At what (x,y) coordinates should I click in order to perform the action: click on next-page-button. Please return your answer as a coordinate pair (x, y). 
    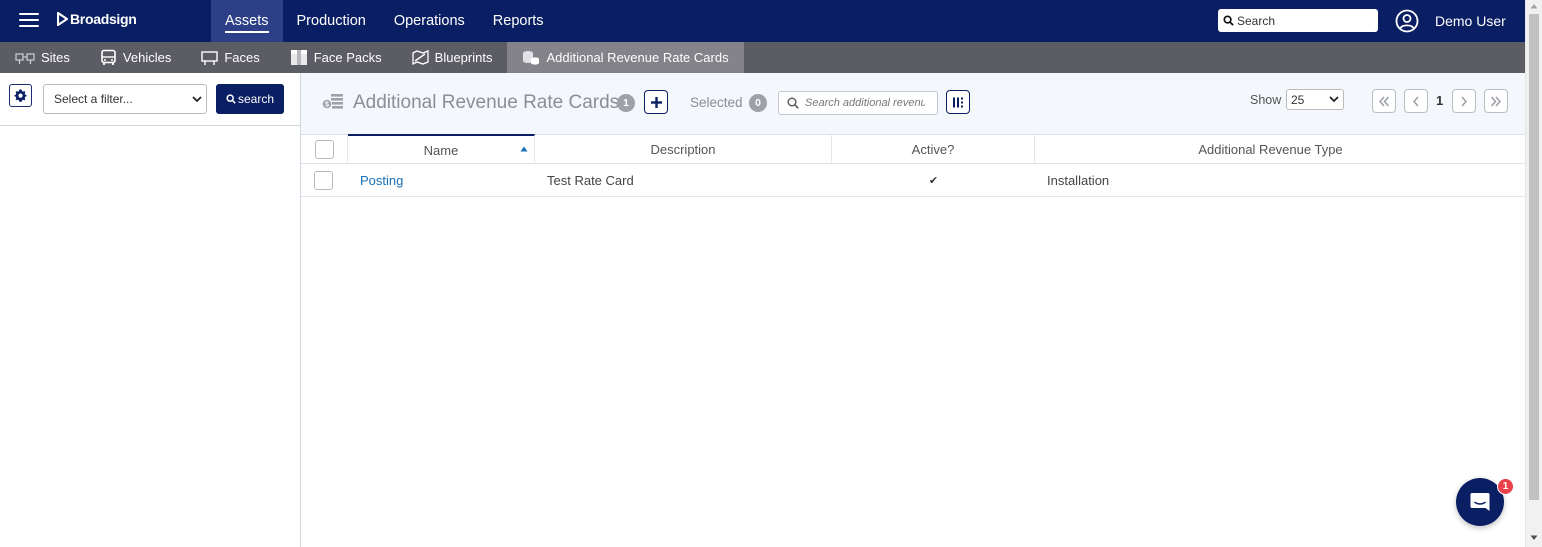
    Looking at the image, I should click on (1464, 101).